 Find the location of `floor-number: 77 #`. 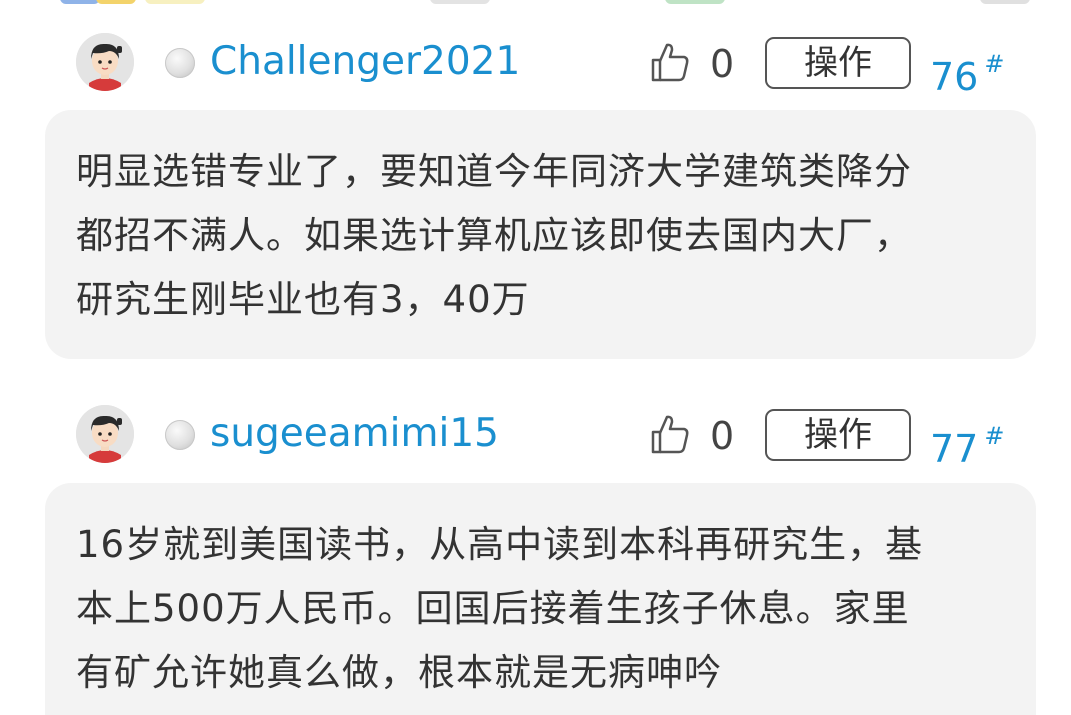

floor-number: 77 # is located at coordinates (967, 442).